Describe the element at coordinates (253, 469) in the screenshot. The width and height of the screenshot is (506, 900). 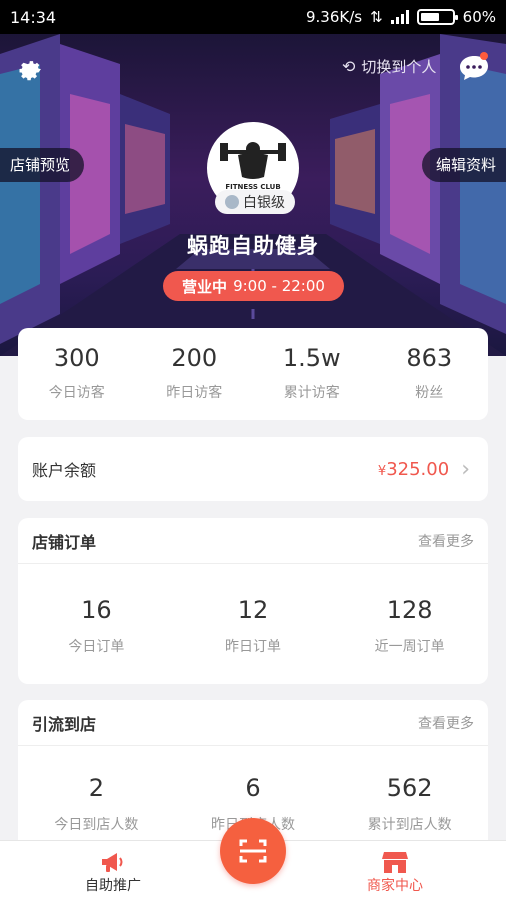
I see `account-balance-row: 账户余额 ¥325.00 ›` at that location.